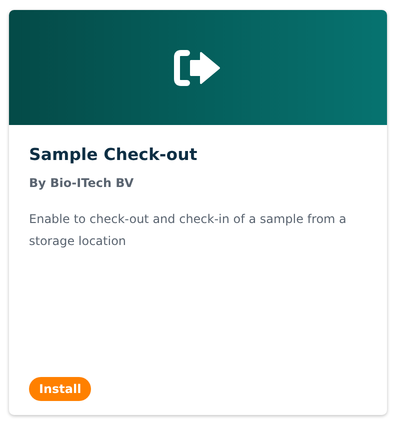 The height and width of the screenshot is (425, 402). What do you see at coordinates (82, 183) in the screenshot?
I see `publisher-name: By Bio-ITech BV` at bounding box center [82, 183].